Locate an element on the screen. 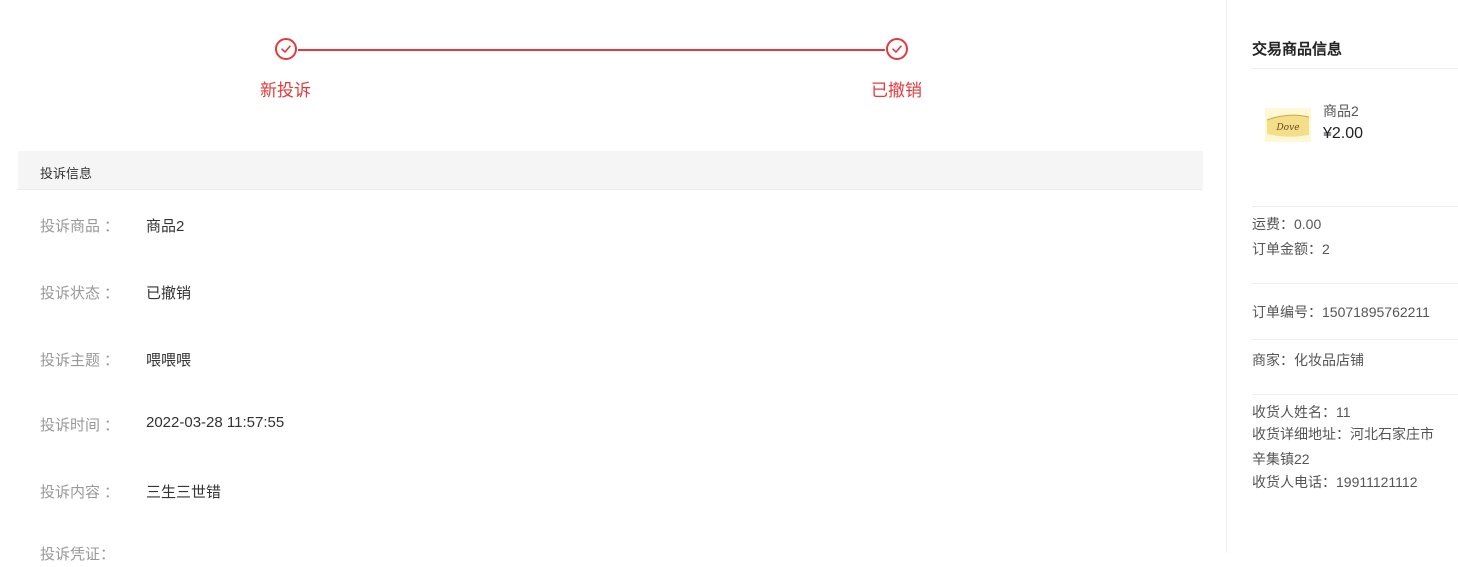 The image size is (1458, 567). panel-title: 交易商品信息 is located at coordinates (1297, 49).